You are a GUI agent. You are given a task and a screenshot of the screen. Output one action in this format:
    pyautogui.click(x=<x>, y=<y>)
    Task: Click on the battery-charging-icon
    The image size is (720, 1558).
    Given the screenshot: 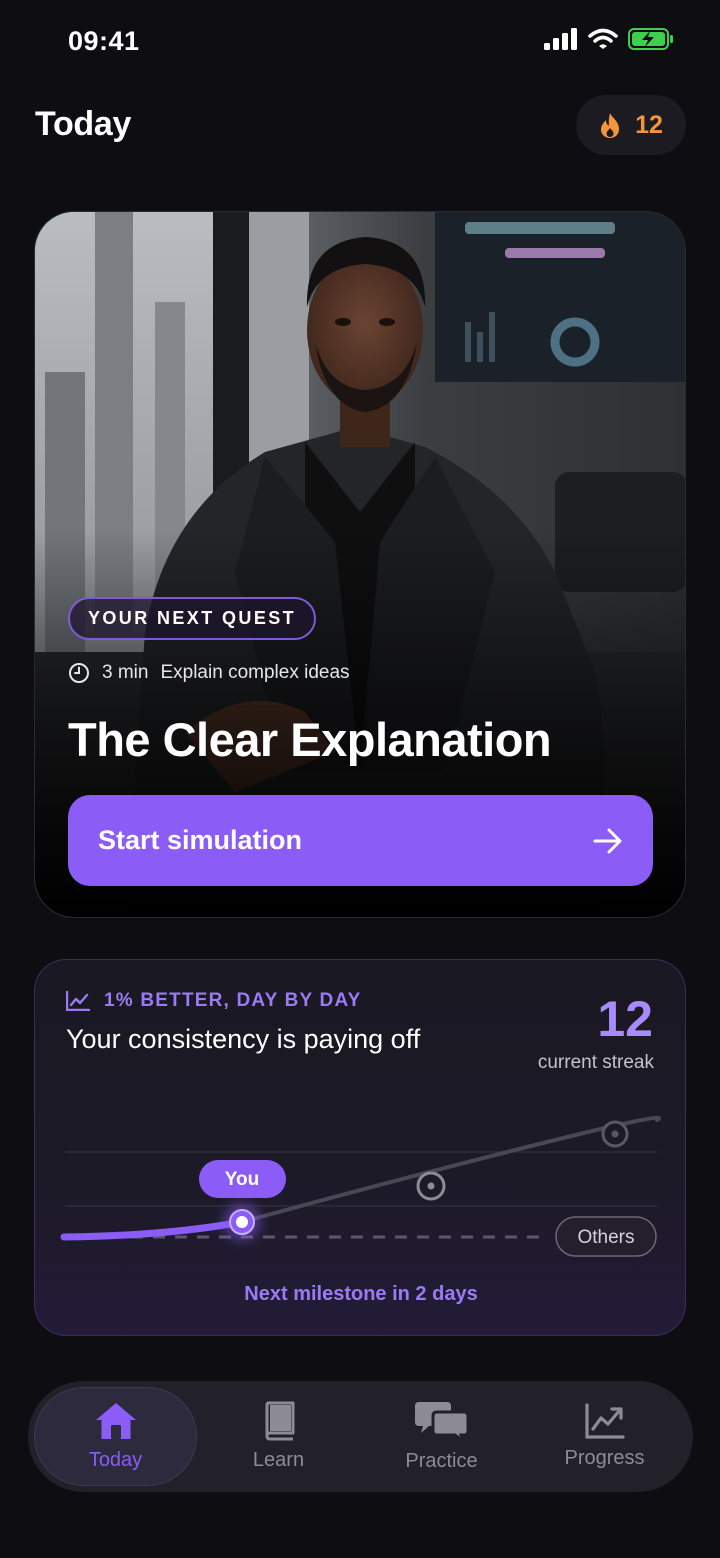 What is the action you would take?
    pyautogui.click(x=650, y=39)
    